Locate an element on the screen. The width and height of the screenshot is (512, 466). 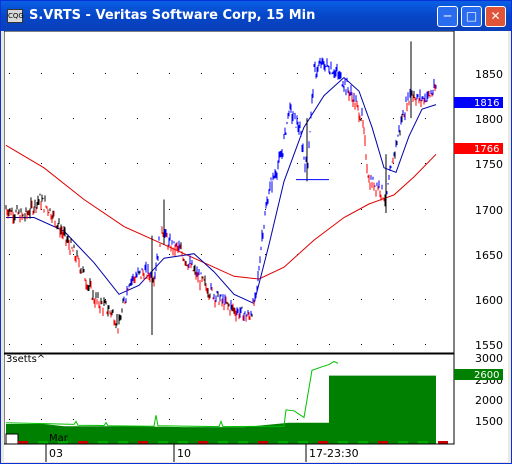
maximize-button: □ is located at coordinates (471, 16).